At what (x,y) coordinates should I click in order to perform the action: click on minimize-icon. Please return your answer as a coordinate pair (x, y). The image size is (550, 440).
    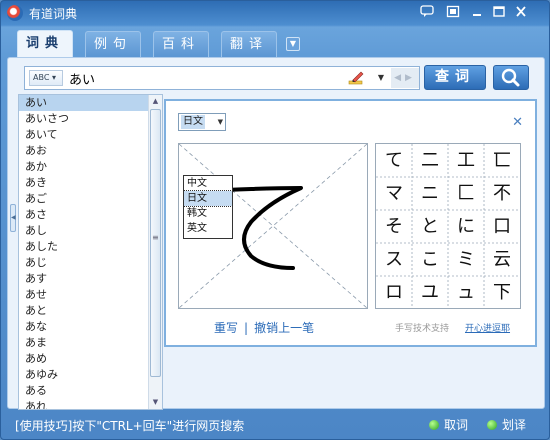
    Looking at the image, I should click on (477, 12).